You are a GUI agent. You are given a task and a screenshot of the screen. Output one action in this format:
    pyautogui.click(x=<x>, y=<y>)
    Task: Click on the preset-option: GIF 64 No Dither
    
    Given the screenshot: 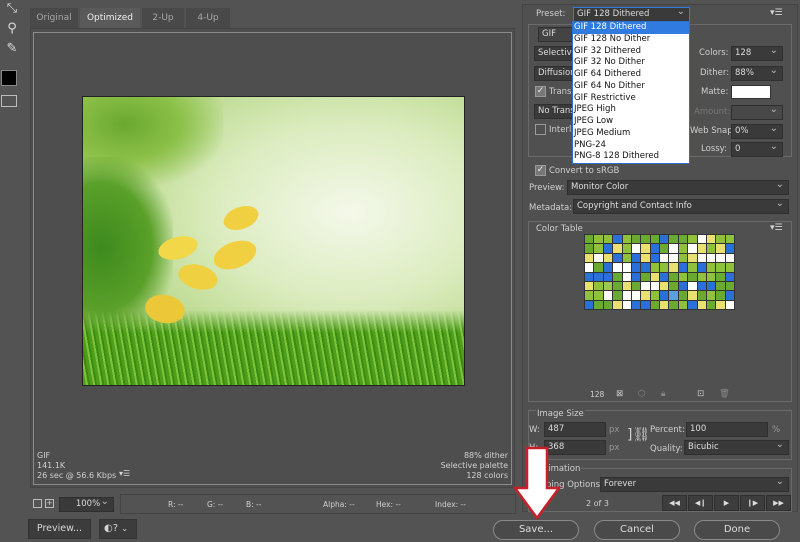 What is the action you would take?
    pyautogui.click(x=631, y=87)
    